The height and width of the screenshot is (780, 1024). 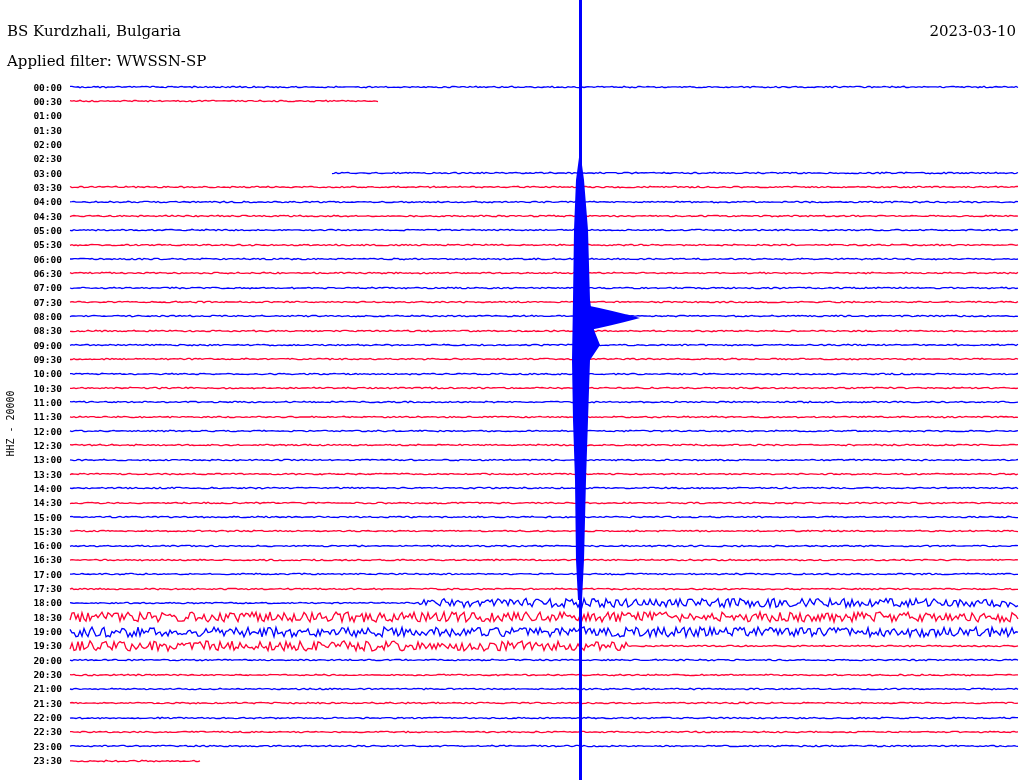 I want to click on time-label: 19:00, so click(x=47, y=632).